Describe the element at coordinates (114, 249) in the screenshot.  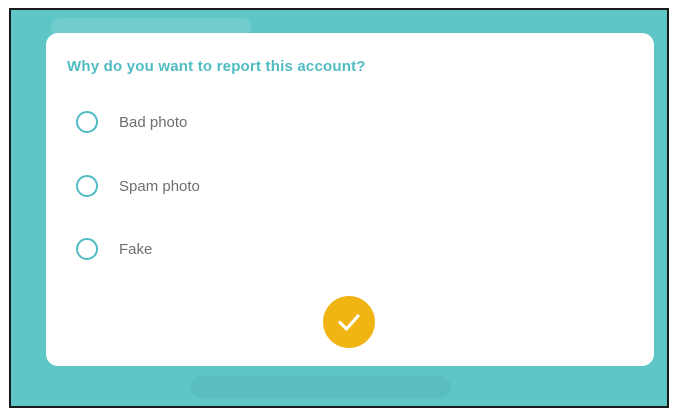
I see `report-option-fake: Fake` at that location.